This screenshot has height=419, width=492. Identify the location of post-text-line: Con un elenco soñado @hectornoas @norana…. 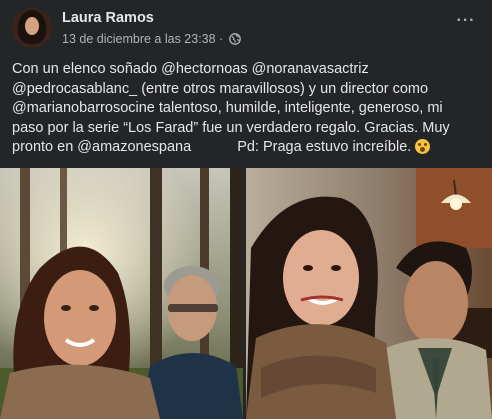
(190, 69).